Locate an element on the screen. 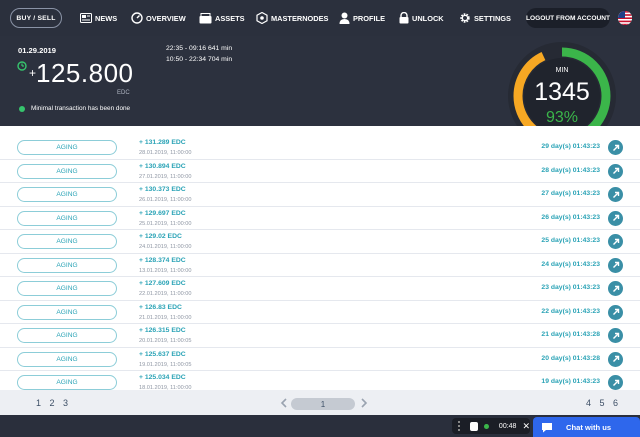 The height and width of the screenshot is (437, 640). lock-icon is located at coordinates (404, 18).